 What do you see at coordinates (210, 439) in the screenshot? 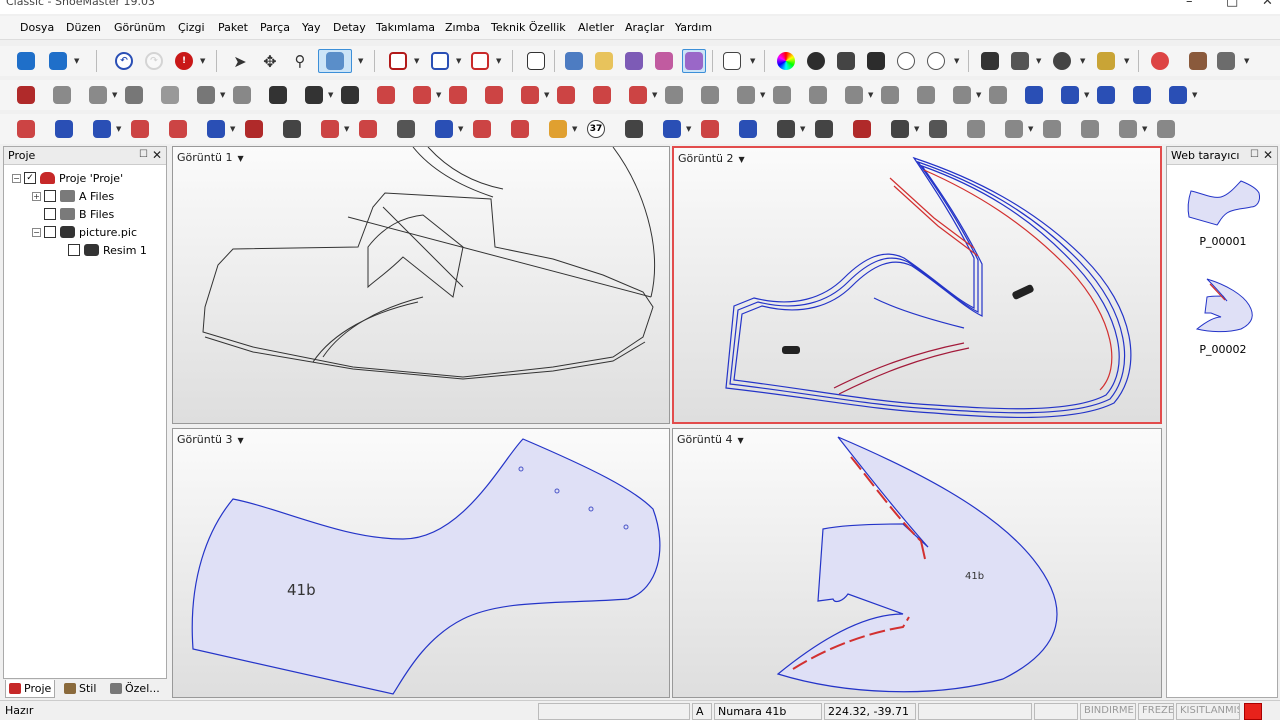
I see `viewport-label: Görüntü 3 ▼` at bounding box center [210, 439].